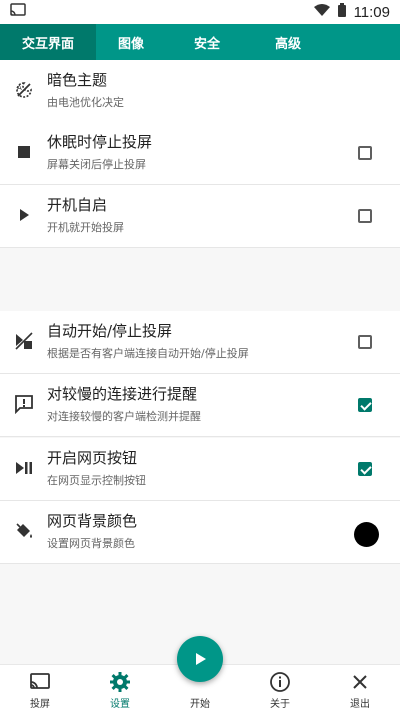 The width and height of the screenshot is (400, 712). What do you see at coordinates (148, 353) in the screenshot?
I see `setting-subtitle: 根据是否有客户端连接自动开始/停止投屏` at bounding box center [148, 353].